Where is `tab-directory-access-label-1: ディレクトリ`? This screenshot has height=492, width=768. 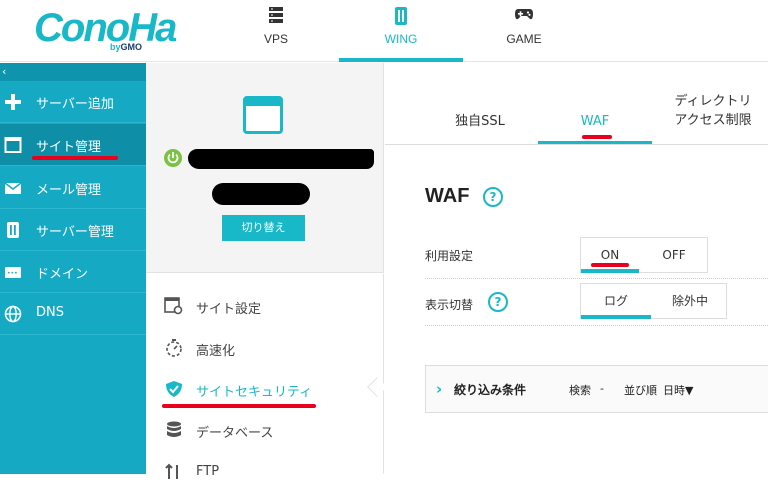
tab-directory-access-label-1: ディレクトリ is located at coordinates (713, 101).